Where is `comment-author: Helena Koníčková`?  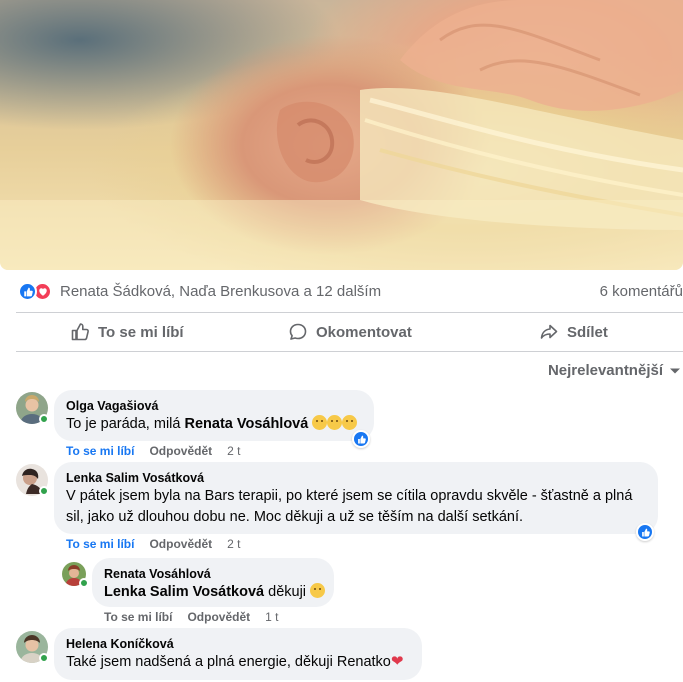
comment-author: Helena Koníčková is located at coordinates (238, 644).